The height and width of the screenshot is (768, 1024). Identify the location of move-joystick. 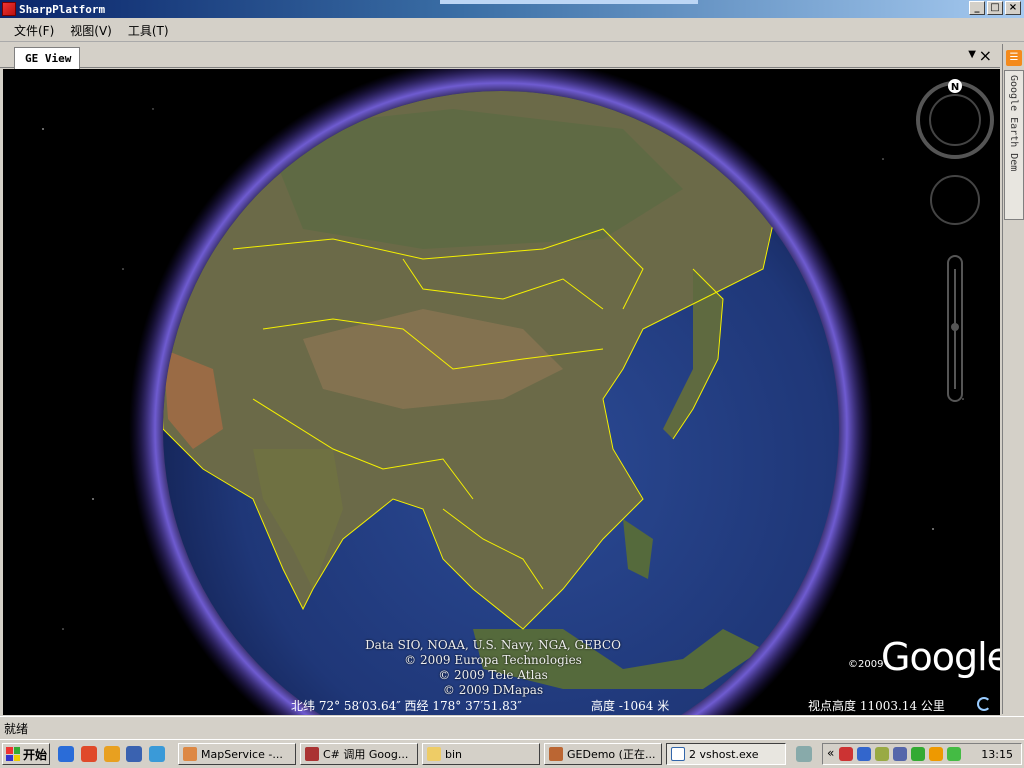
(955, 200).